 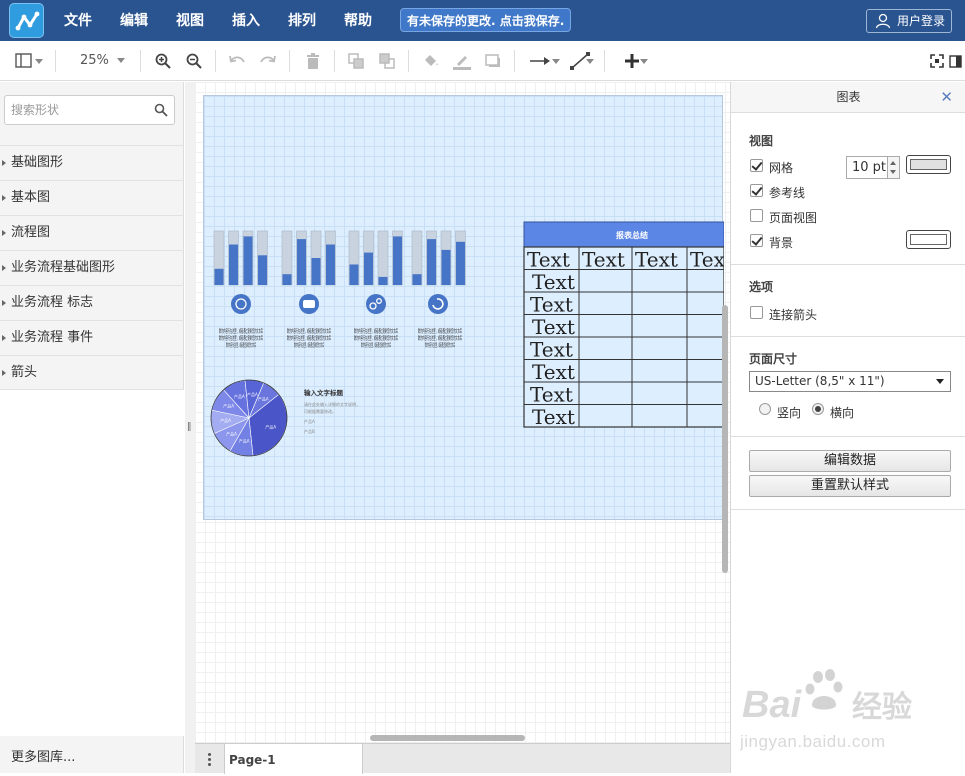 What do you see at coordinates (894, 167) in the screenshot?
I see `grid-size-spinner` at bounding box center [894, 167].